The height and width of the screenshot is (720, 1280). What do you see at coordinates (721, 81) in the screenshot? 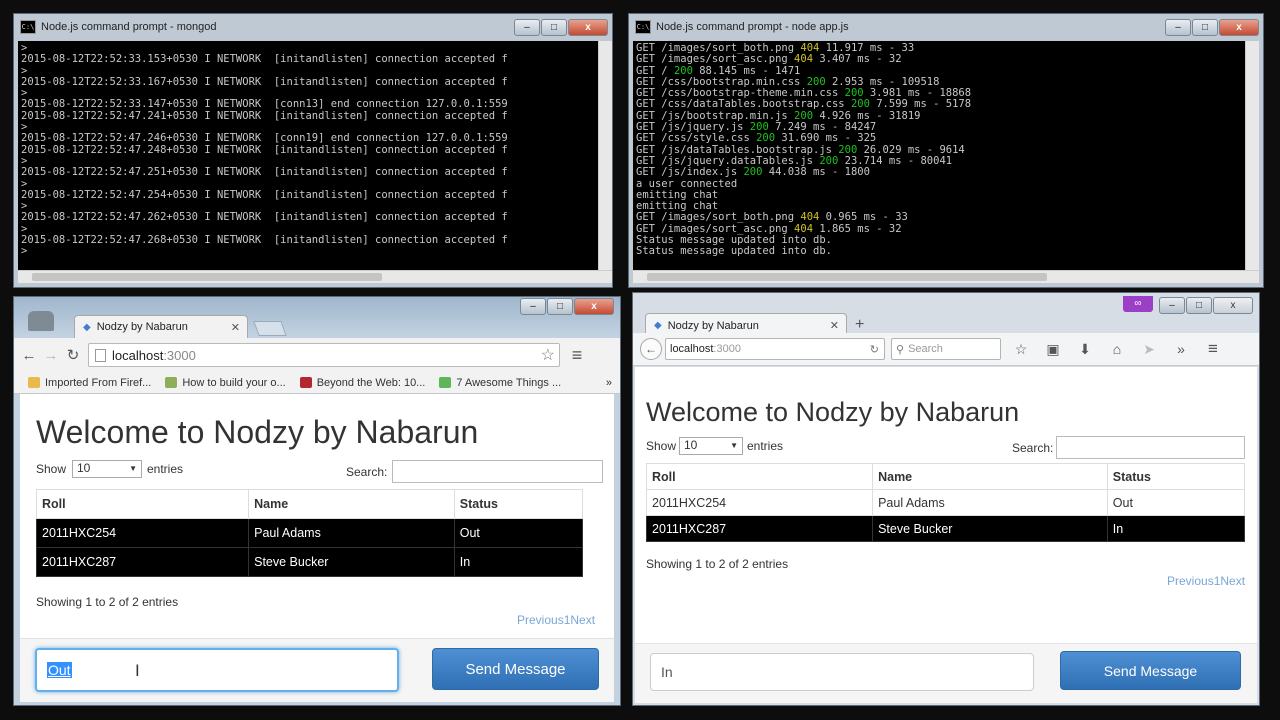
I see `console-line-text: GET /css/bootstrap.min.css` at bounding box center [721, 81].